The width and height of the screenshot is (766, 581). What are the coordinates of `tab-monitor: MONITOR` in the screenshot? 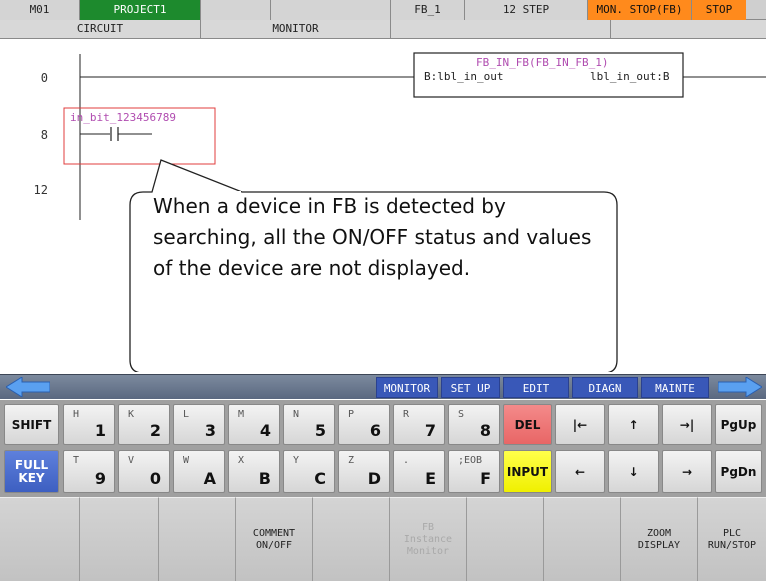 It's located at (407, 387).